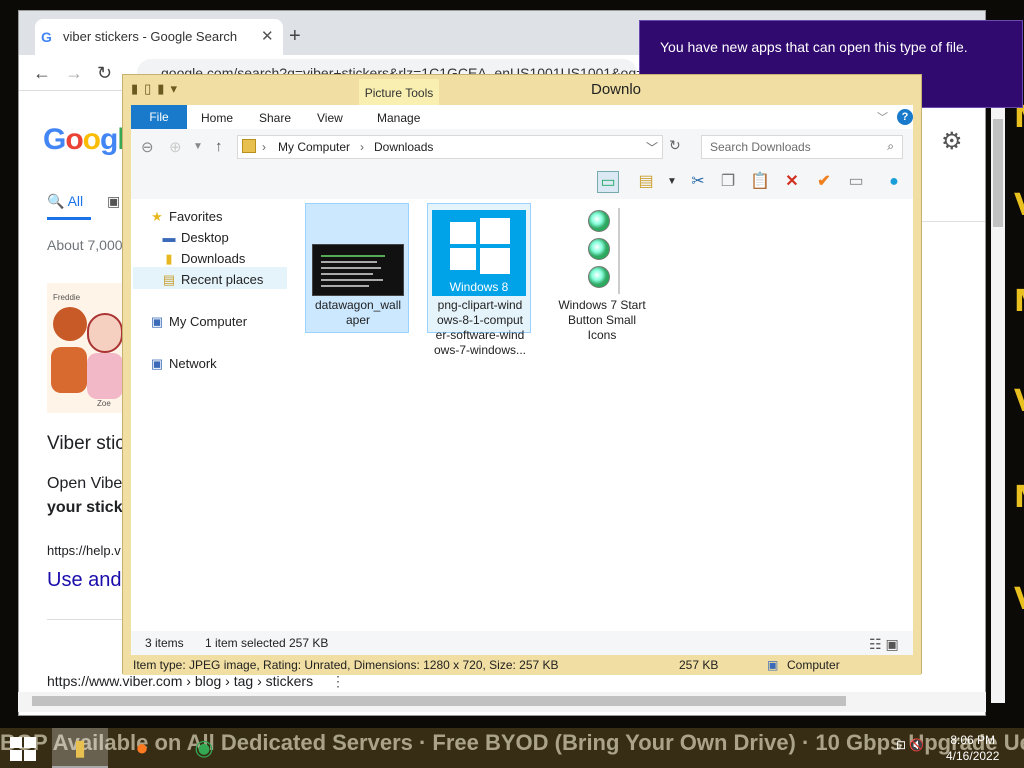 The image size is (1024, 768). What do you see at coordinates (398, 118) in the screenshot?
I see `tab-manage: Manage` at bounding box center [398, 118].